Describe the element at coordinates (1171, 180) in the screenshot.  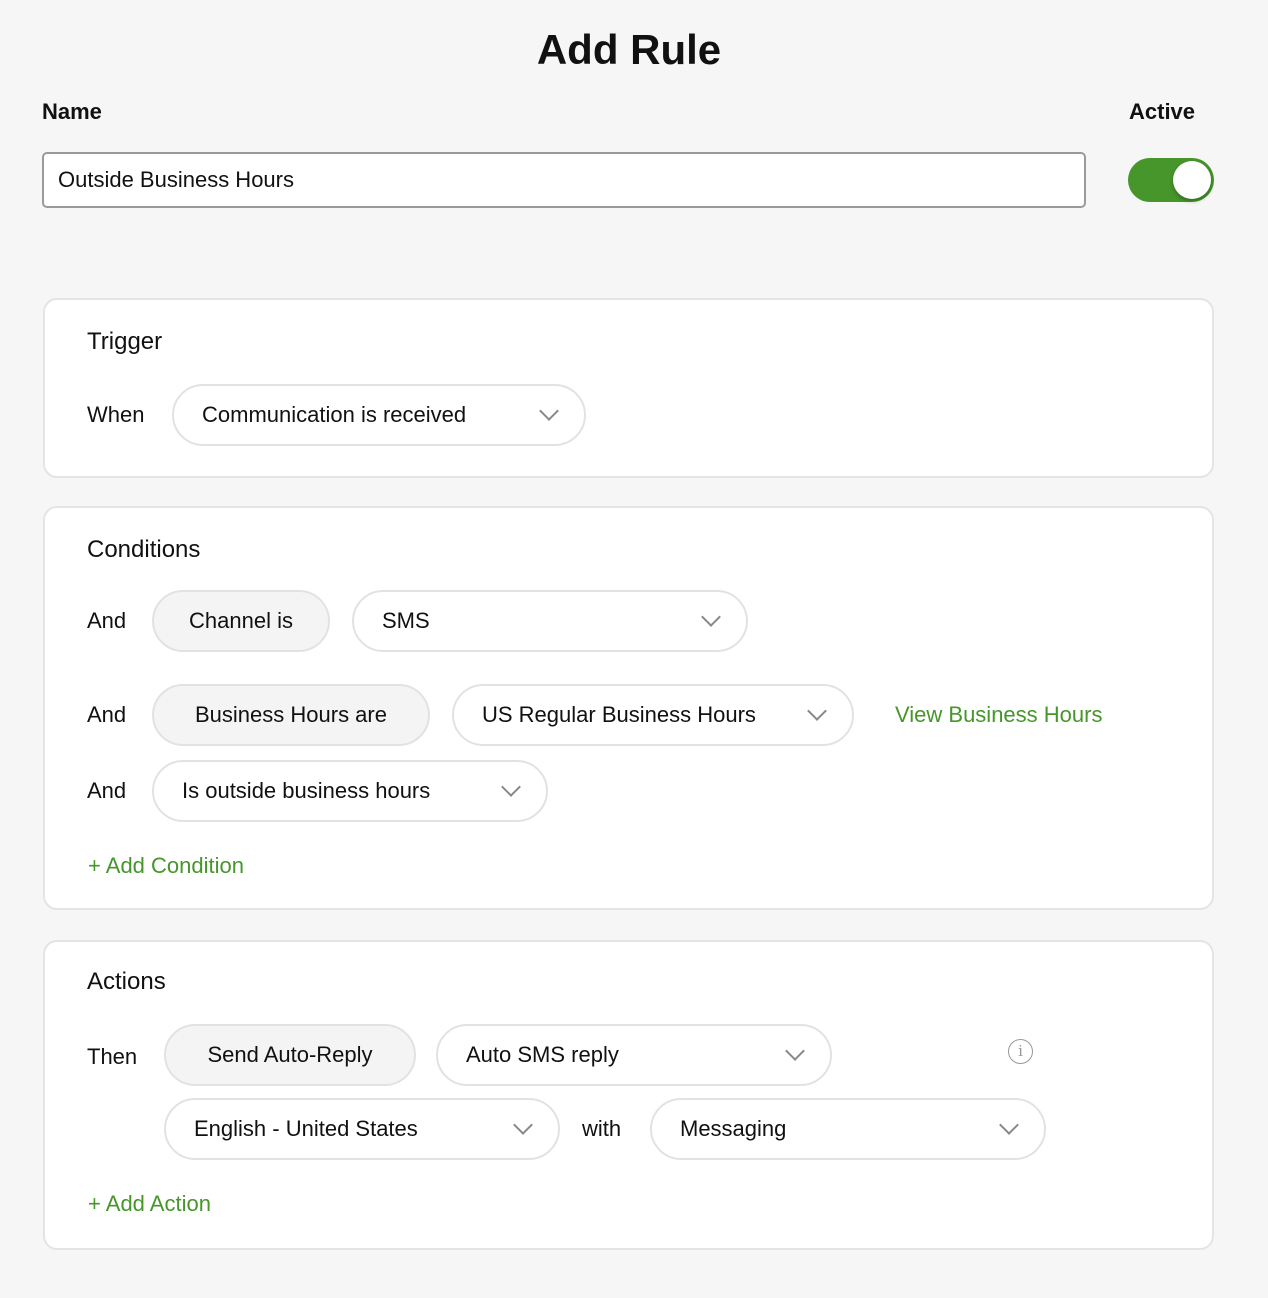
I see `active-toggle` at that location.